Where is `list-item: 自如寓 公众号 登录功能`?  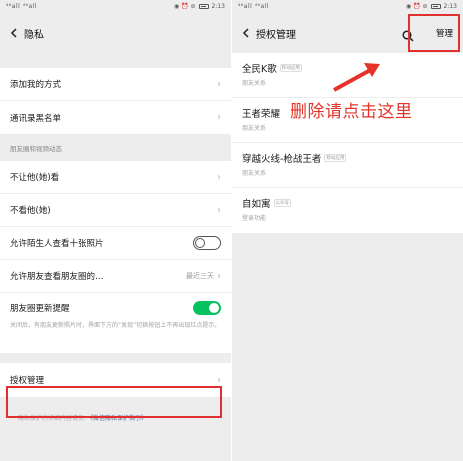 list-item: 自如寓 公众号 登录功能 is located at coordinates (347, 210).